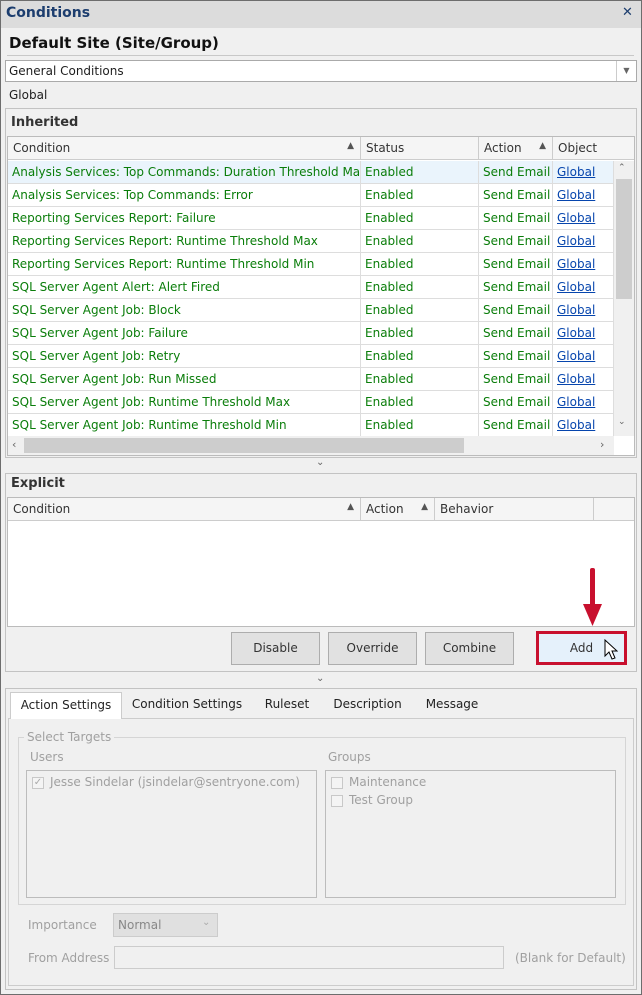 The image size is (642, 995). Describe the element at coordinates (132, 195) in the screenshot. I see `cell-text: Analysis Services: Top Commands: Error` at that location.